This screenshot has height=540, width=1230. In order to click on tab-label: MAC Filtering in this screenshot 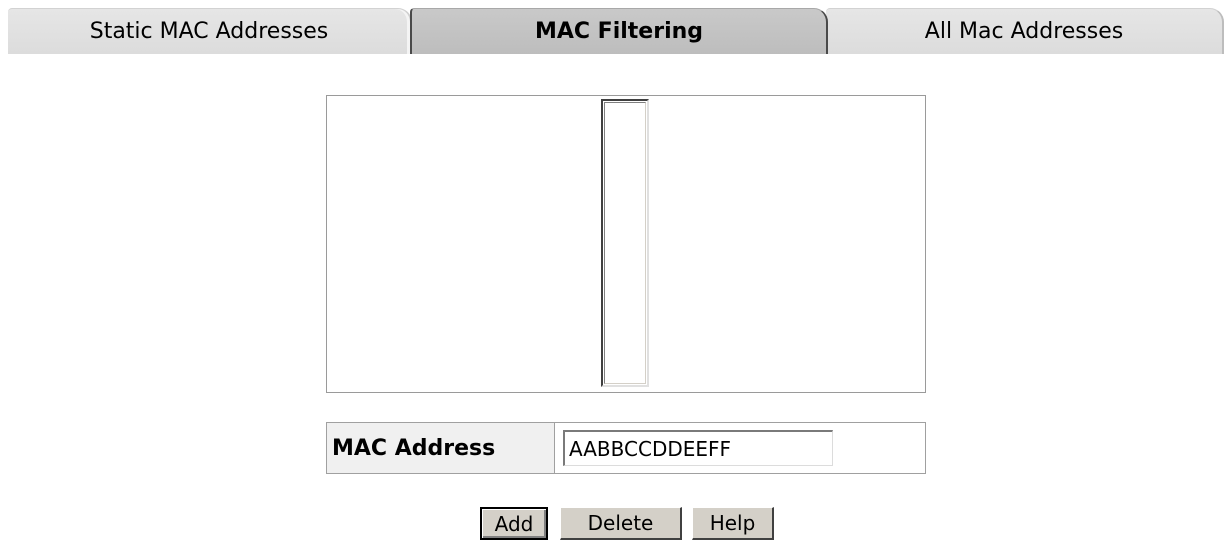, I will do `click(619, 31)`.